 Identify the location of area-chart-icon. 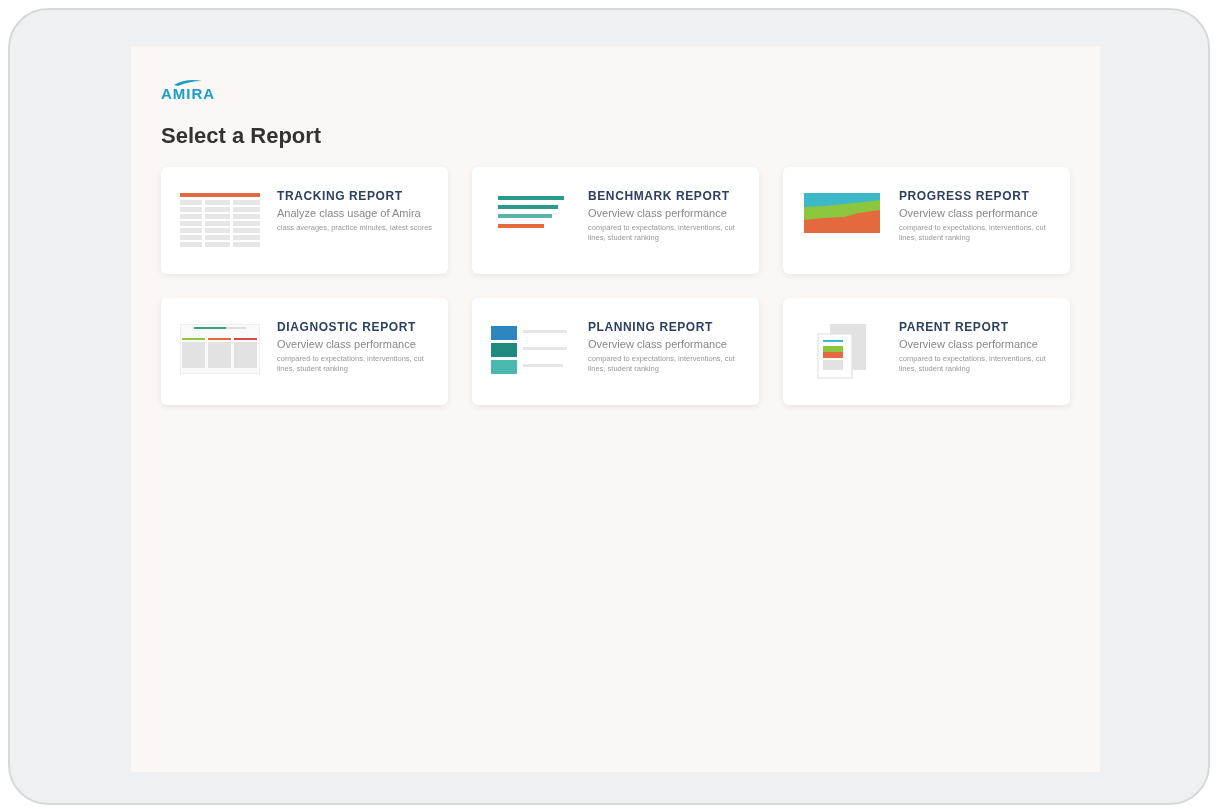
(842, 213).